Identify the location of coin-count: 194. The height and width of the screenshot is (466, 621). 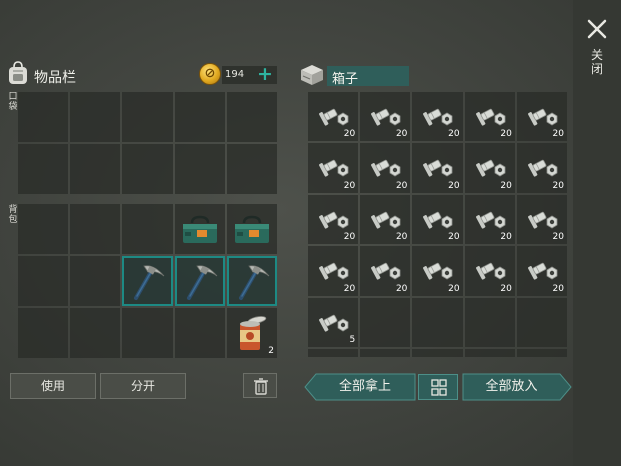
(235, 74).